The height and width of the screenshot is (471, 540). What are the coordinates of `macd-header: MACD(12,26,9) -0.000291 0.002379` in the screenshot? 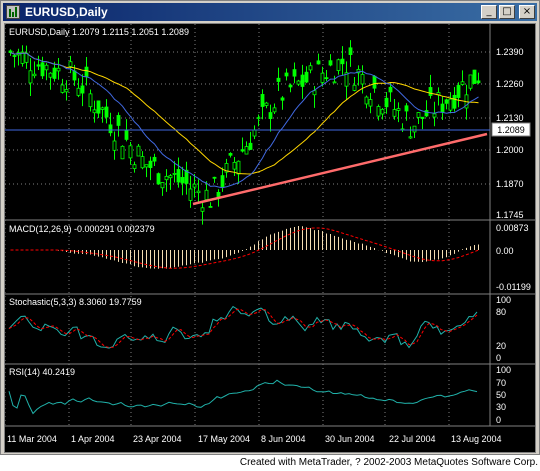 It's located at (82, 229).